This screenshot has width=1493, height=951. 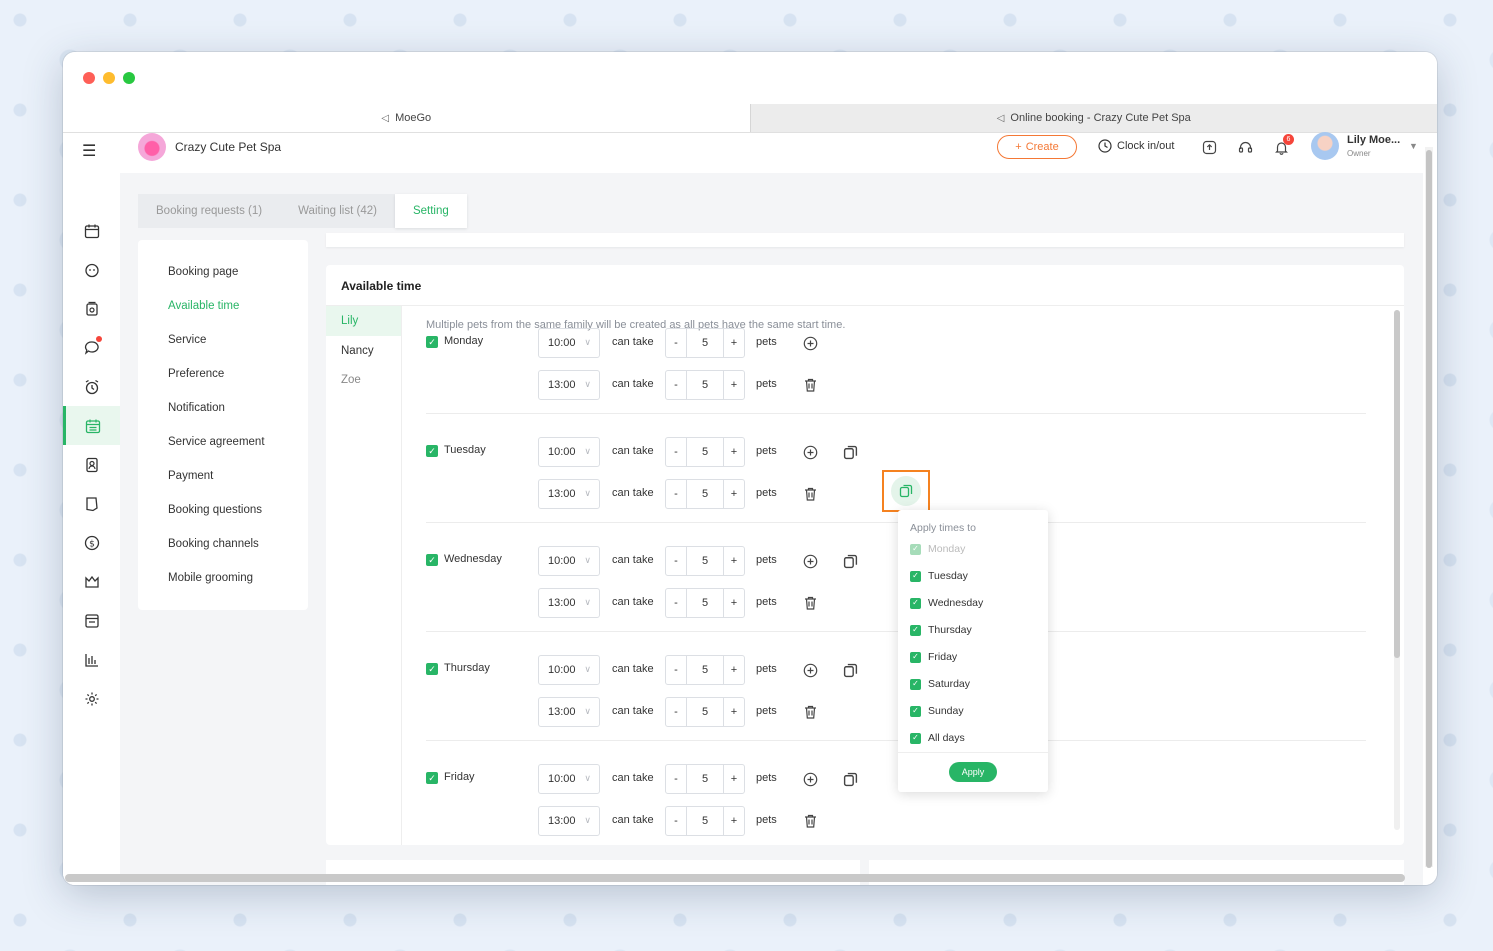 I want to click on horizontal-scrollbar, so click(x=735, y=878).